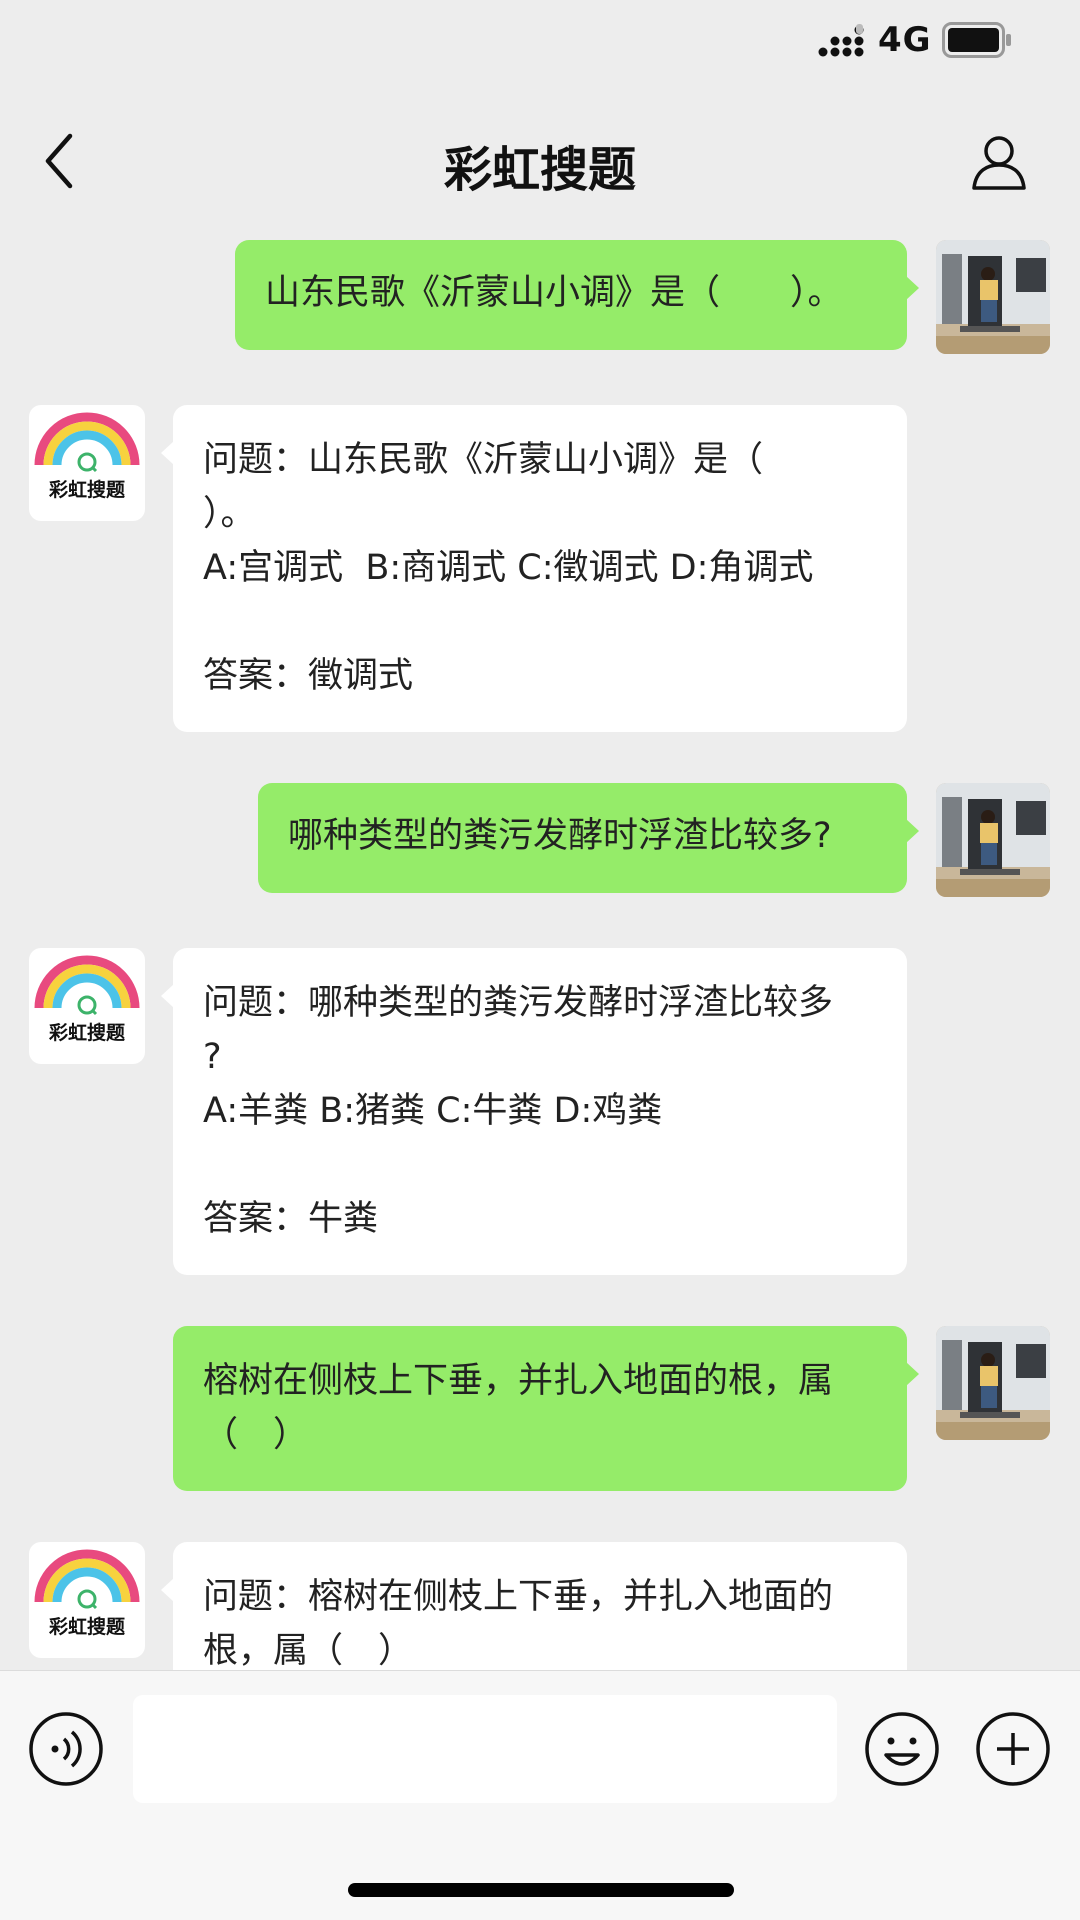 The height and width of the screenshot is (1920, 1080). Describe the element at coordinates (541, 1890) in the screenshot. I see `home-indicator` at that location.